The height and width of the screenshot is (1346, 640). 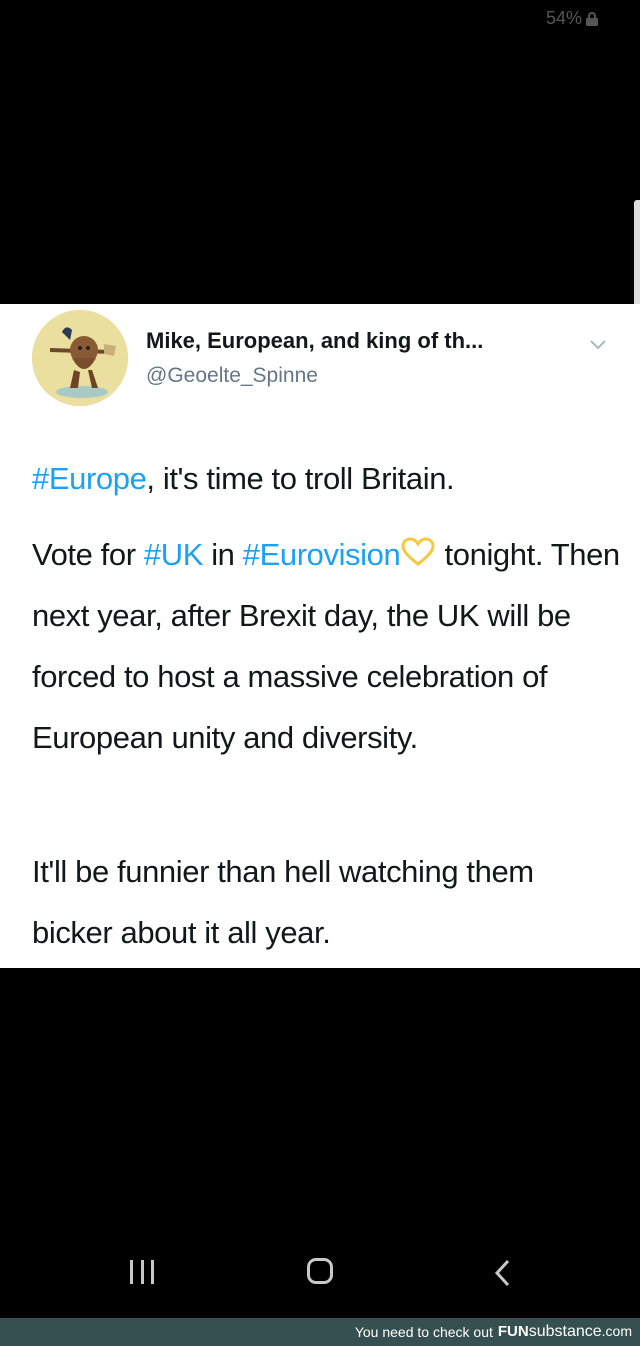 What do you see at coordinates (232, 376) in the screenshot?
I see `user-handle: @Geoelte_Spinne` at bounding box center [232, 376].